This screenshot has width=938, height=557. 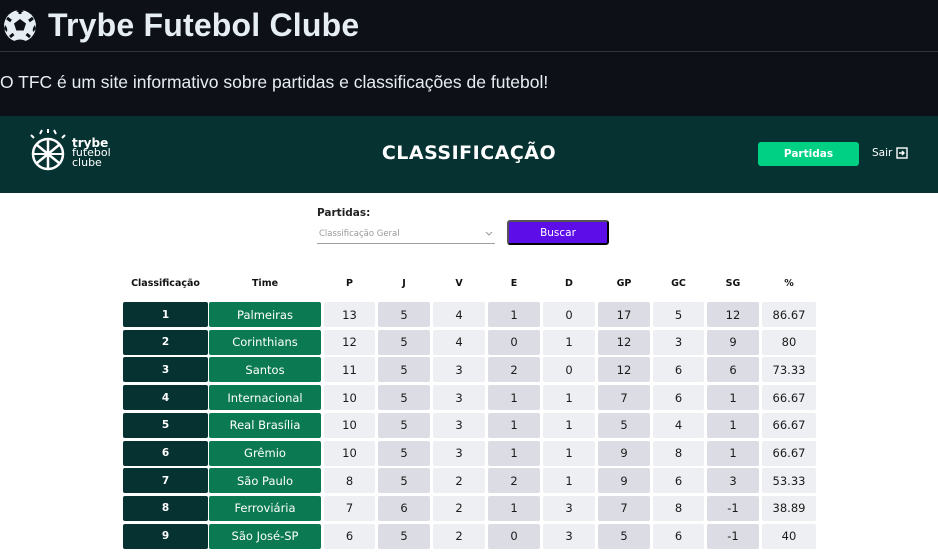 What do you see at coordinates (349, 536) in the screenshot?
I see `cell-points: 6` at bounding box center [349, 536].